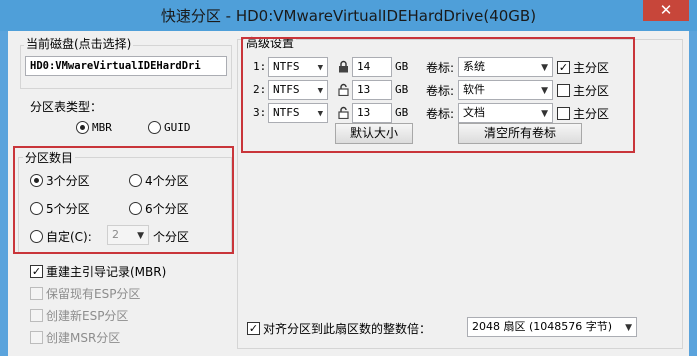  Describe the element at coordinates (253, 328) in the screenshot. I see `align-partitions-box: ✓` at that location.